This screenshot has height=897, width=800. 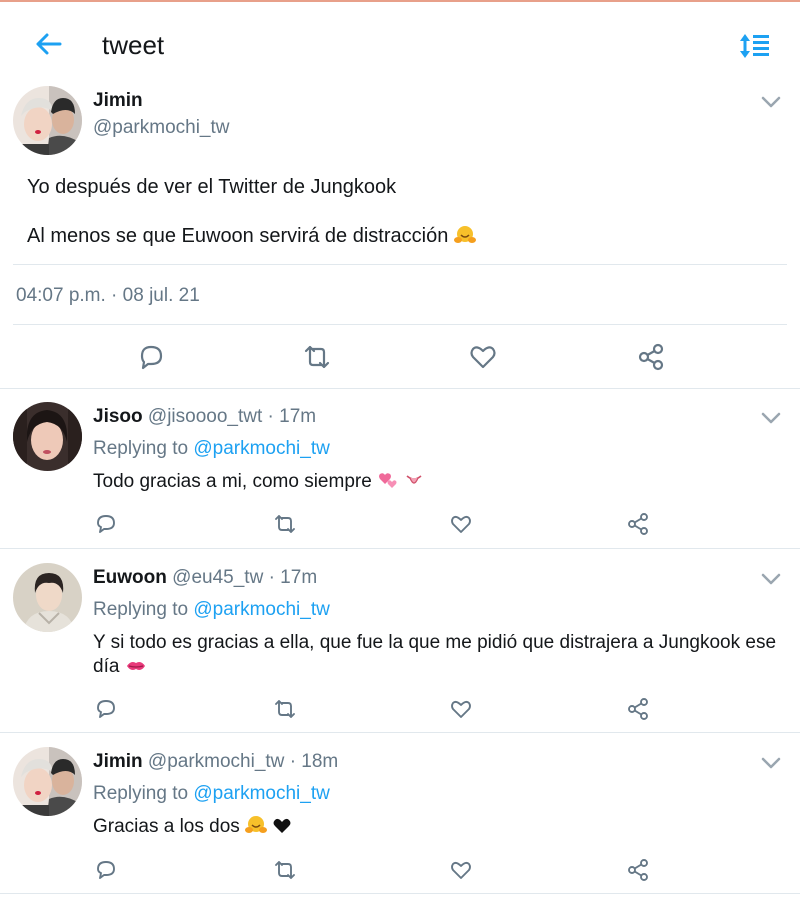 I want to click on black-heart-icon, so click(x=282, y=825).